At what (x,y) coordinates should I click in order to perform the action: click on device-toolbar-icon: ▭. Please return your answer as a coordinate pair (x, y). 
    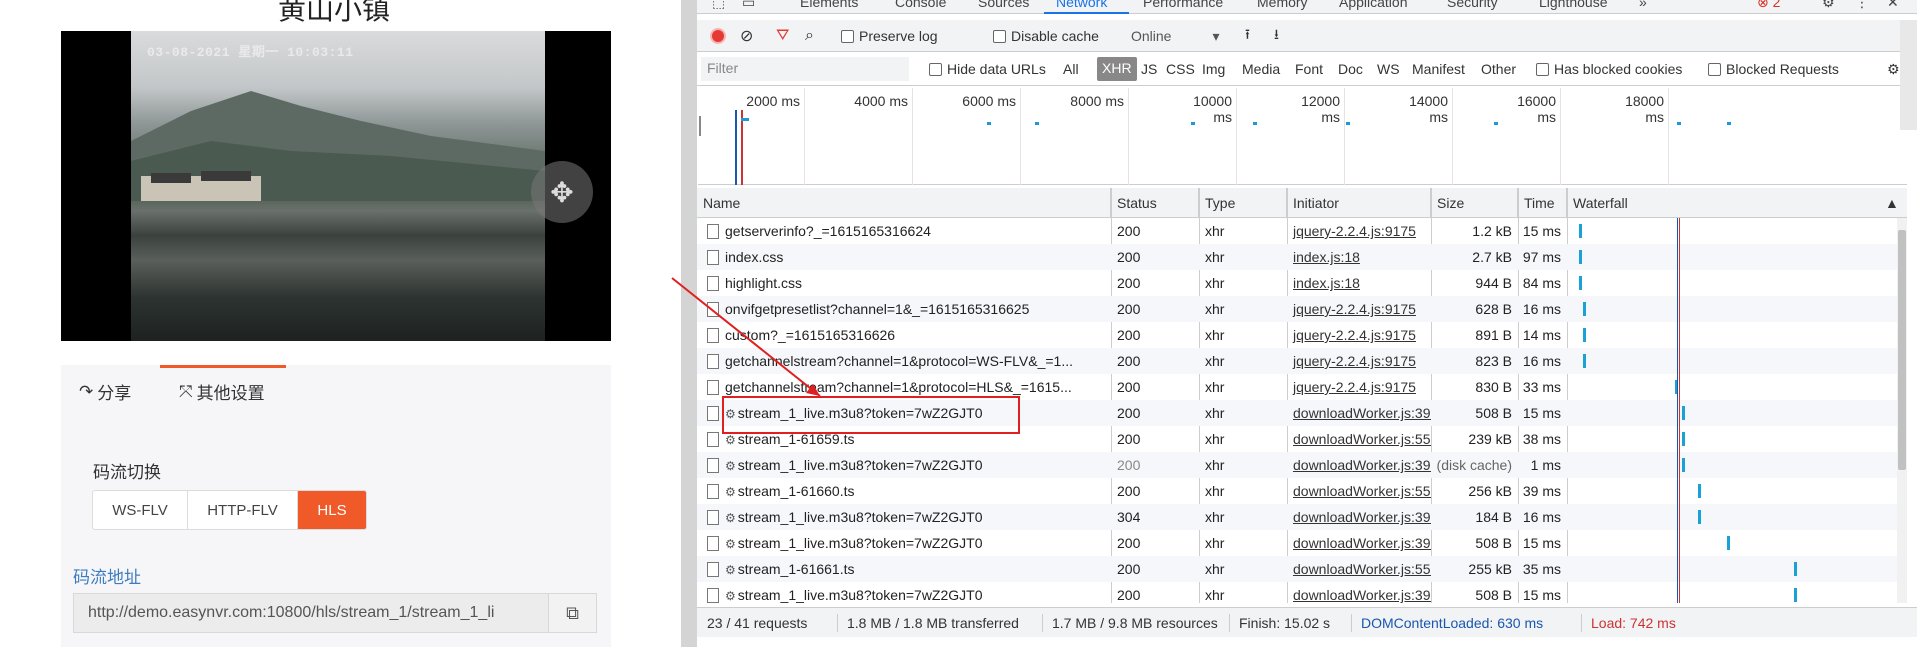
    Looking at the image, I should click on (748, 5).